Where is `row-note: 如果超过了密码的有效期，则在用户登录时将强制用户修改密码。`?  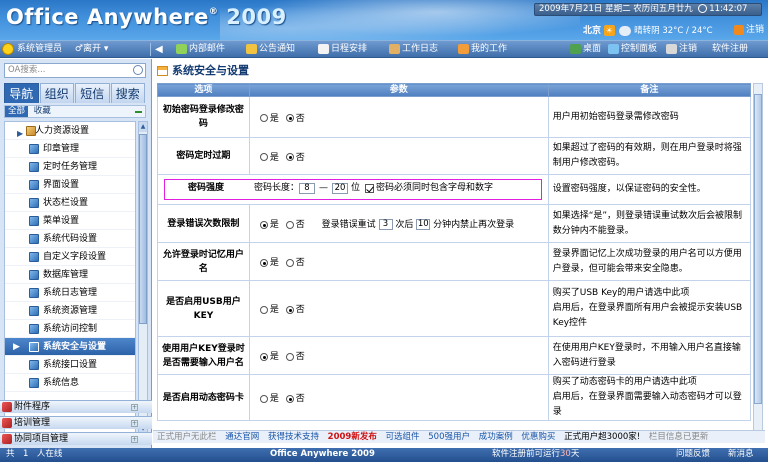
row-note: 如果超过了密码的有效期，则在用户登录时将强制用户修改密码。 is located at coordinates (649, 156).